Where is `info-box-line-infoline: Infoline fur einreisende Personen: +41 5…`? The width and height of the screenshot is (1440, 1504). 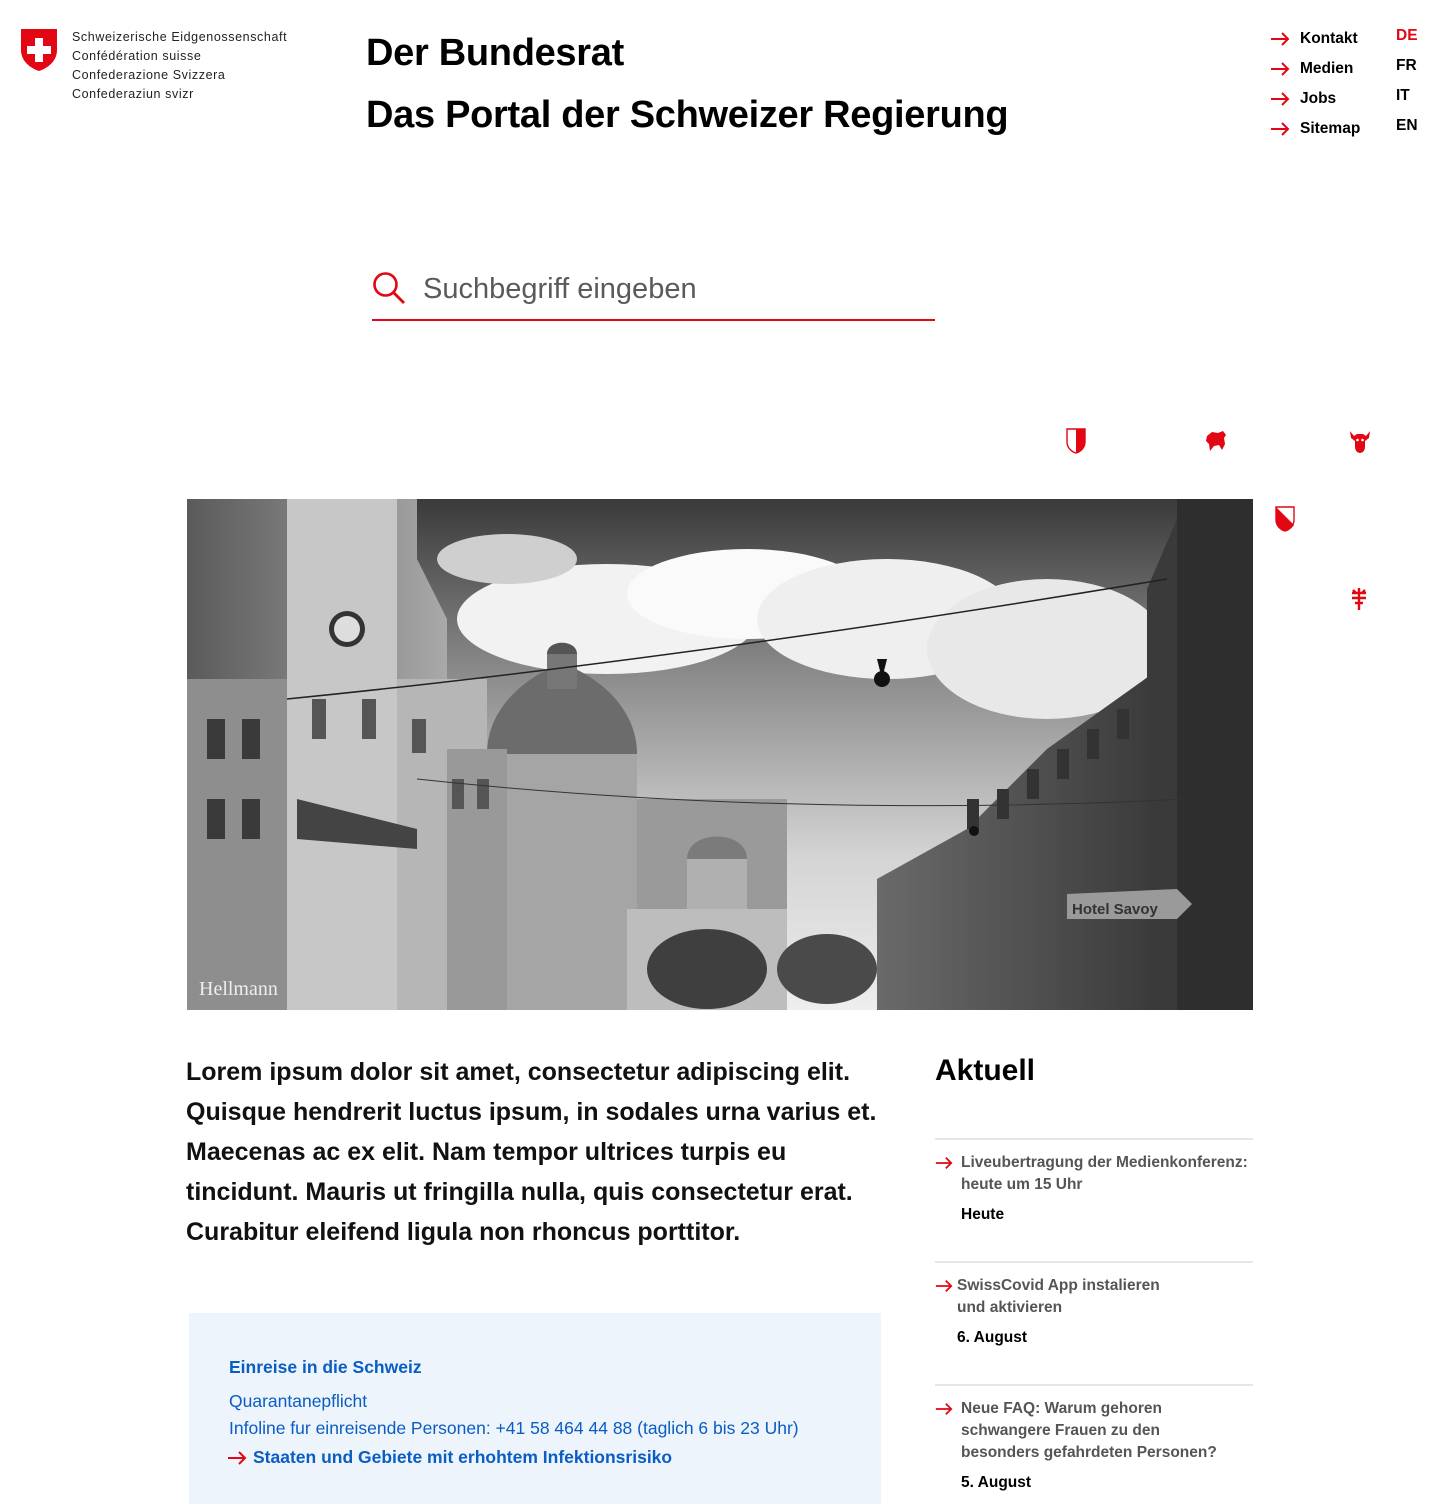 info-box-line-infoline: Infoline fur einreisende Personen: +41 5… is located at coordinates (535, 1428).